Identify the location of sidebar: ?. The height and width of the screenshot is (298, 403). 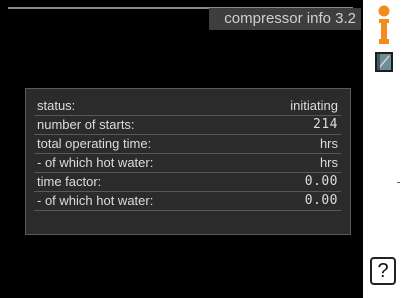
(383, 149).